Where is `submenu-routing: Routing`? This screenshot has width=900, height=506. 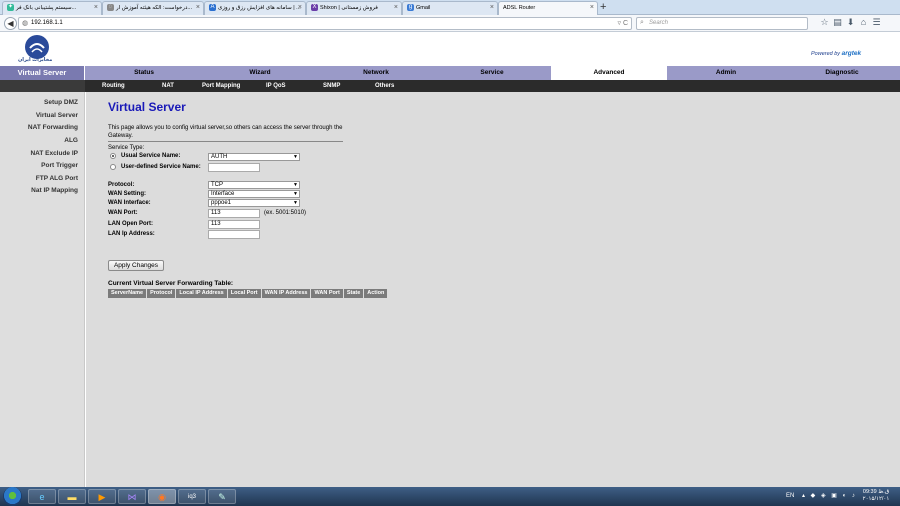 submenu-routing: Routing is located at coordinates (113, 86).